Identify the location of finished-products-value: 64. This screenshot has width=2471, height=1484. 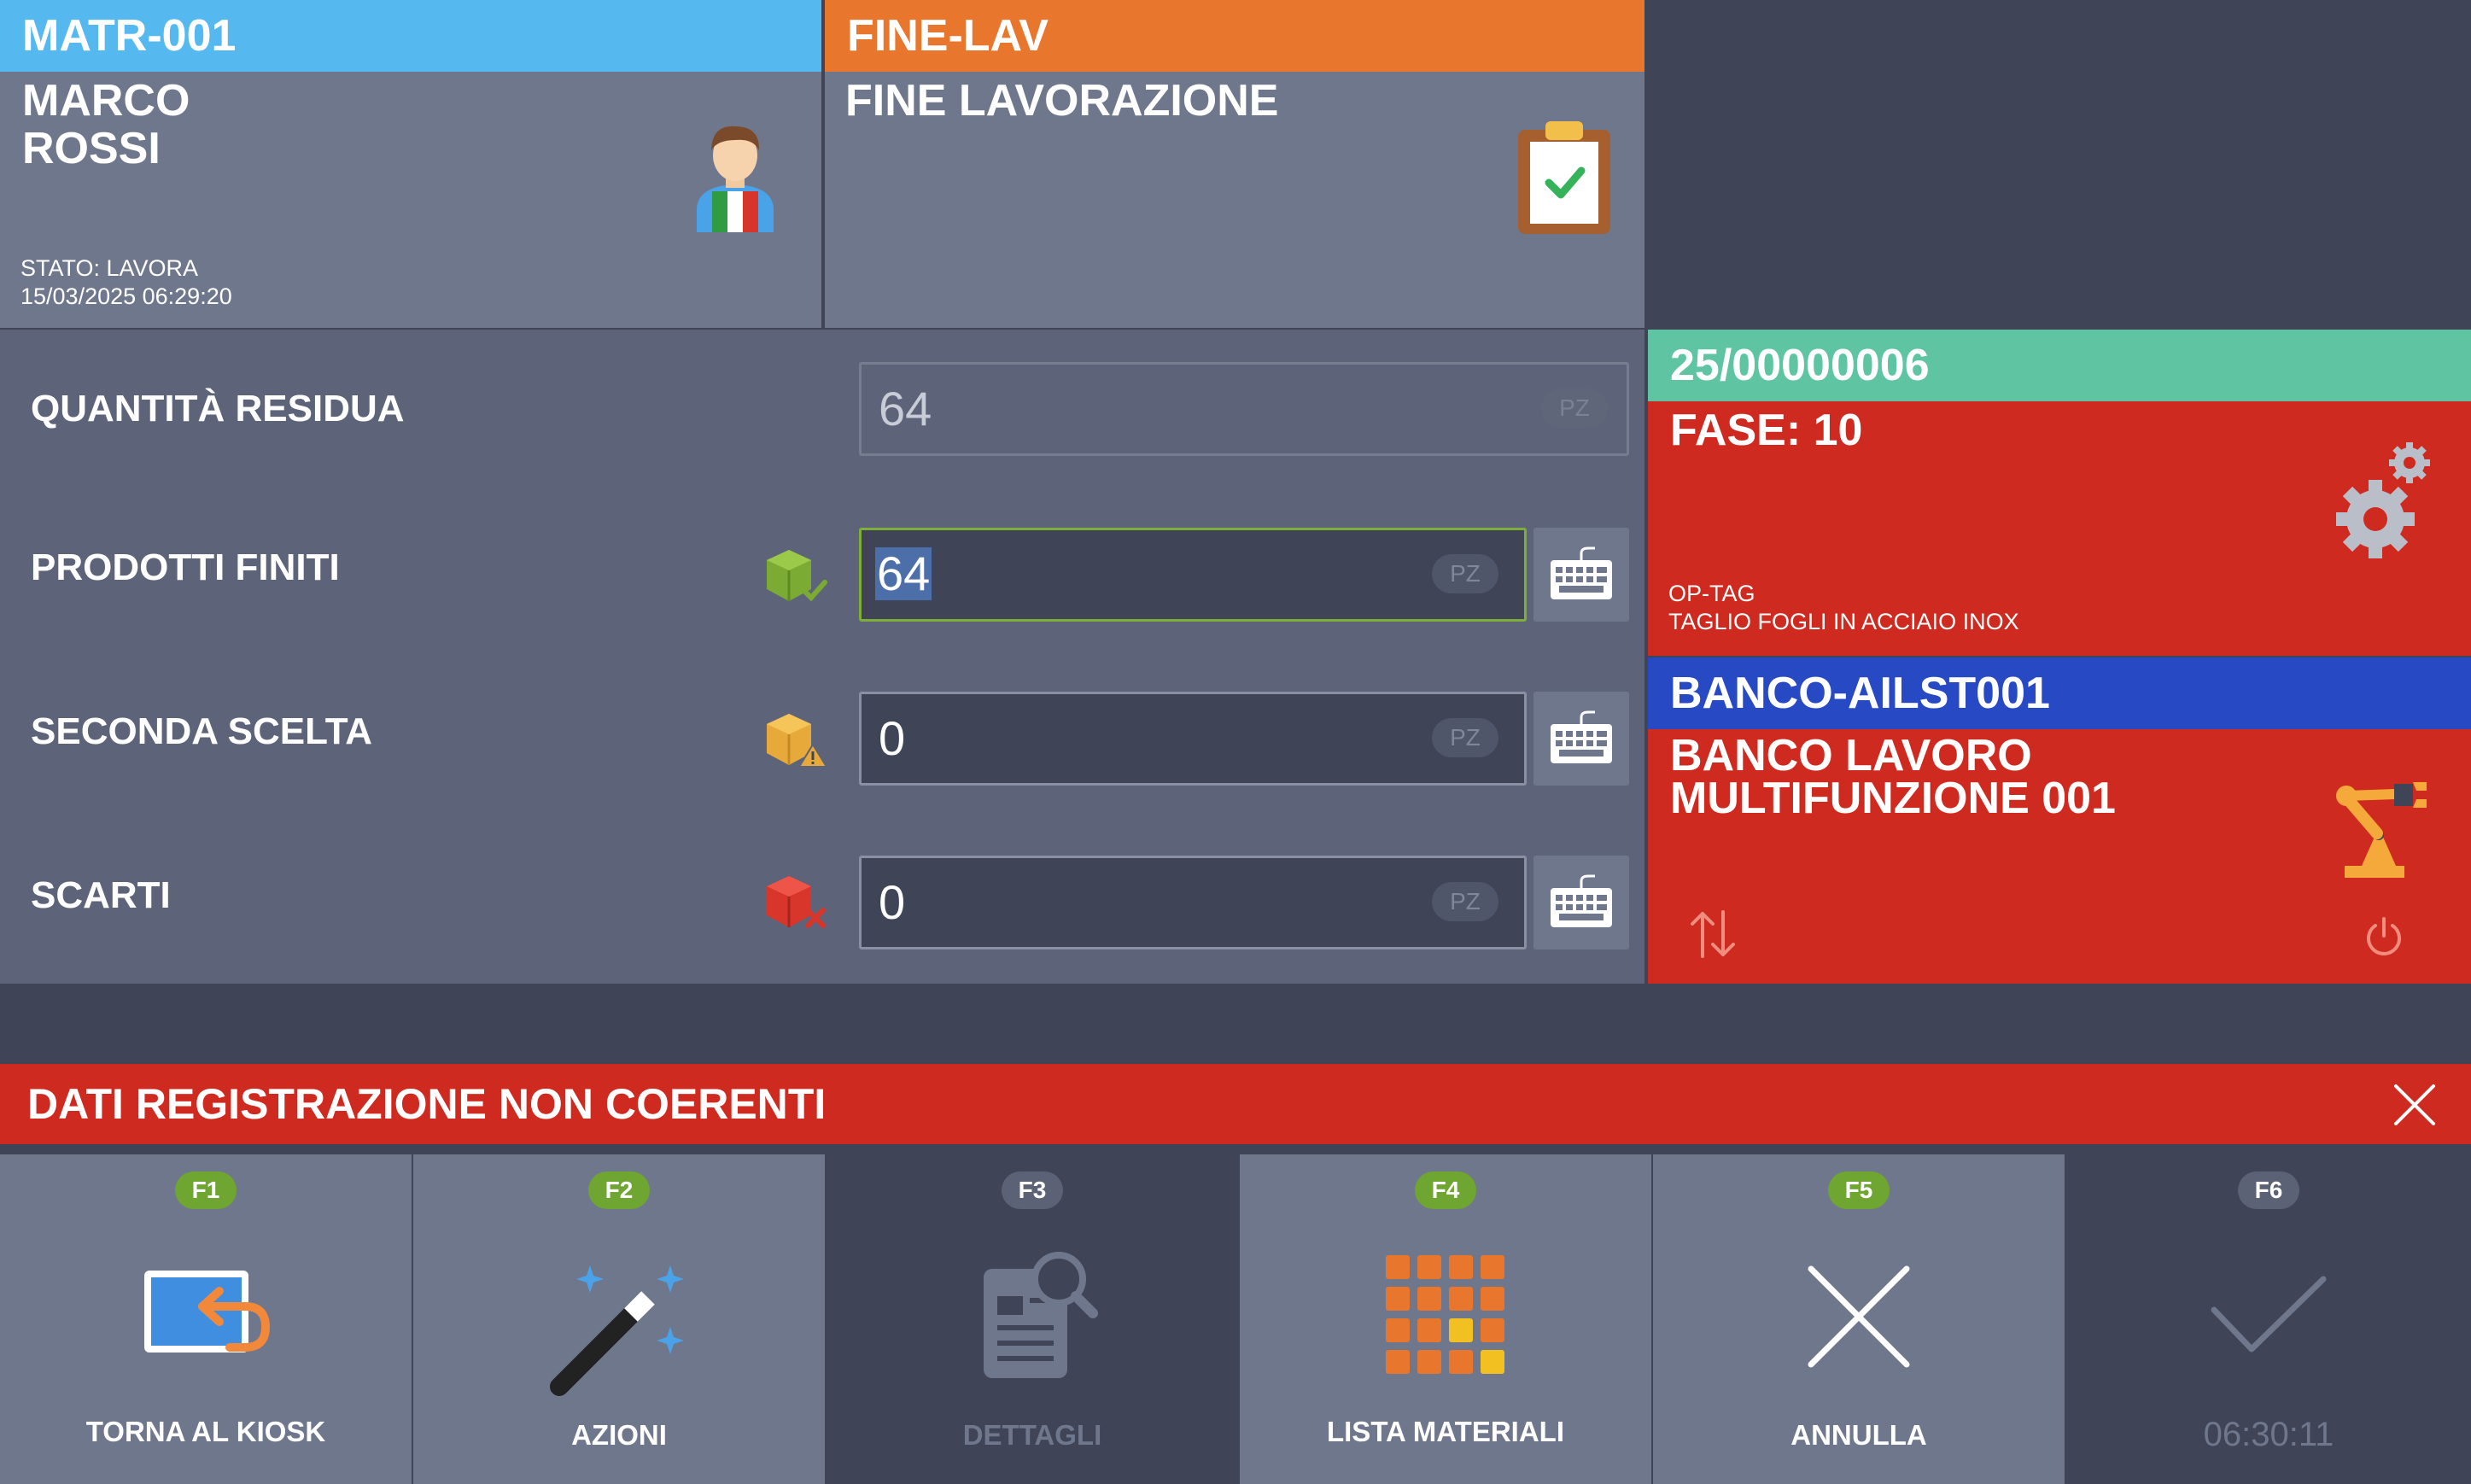
(904, 573).